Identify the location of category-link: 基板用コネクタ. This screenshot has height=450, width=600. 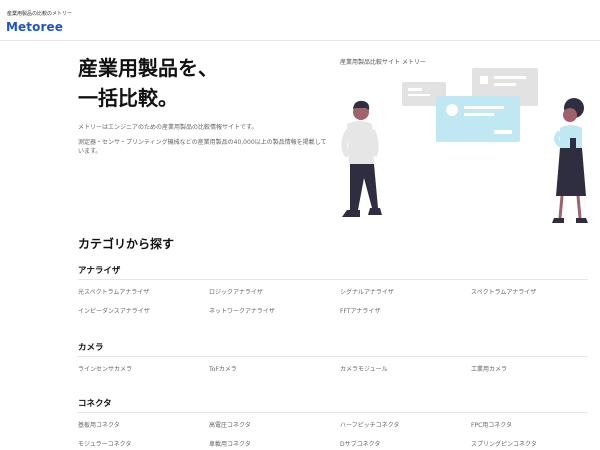
(99, 424).